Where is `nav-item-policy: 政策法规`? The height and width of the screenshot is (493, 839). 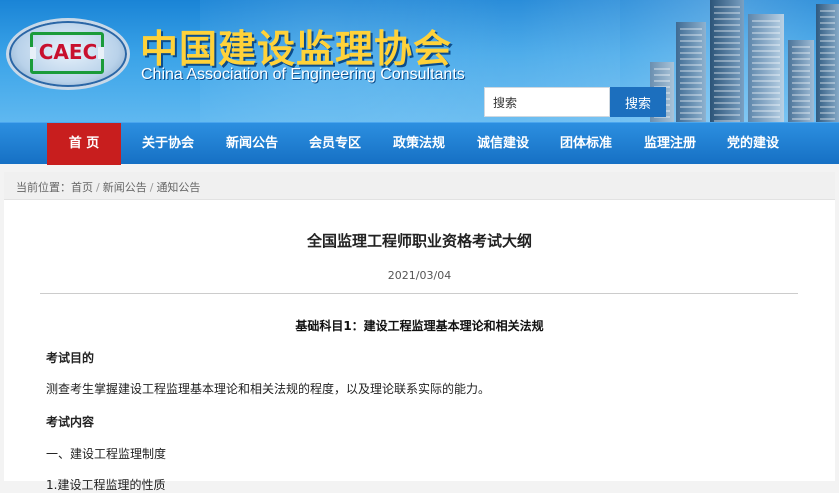
nav-item-policy: 政策法规 is located at coordinates (419, 144).